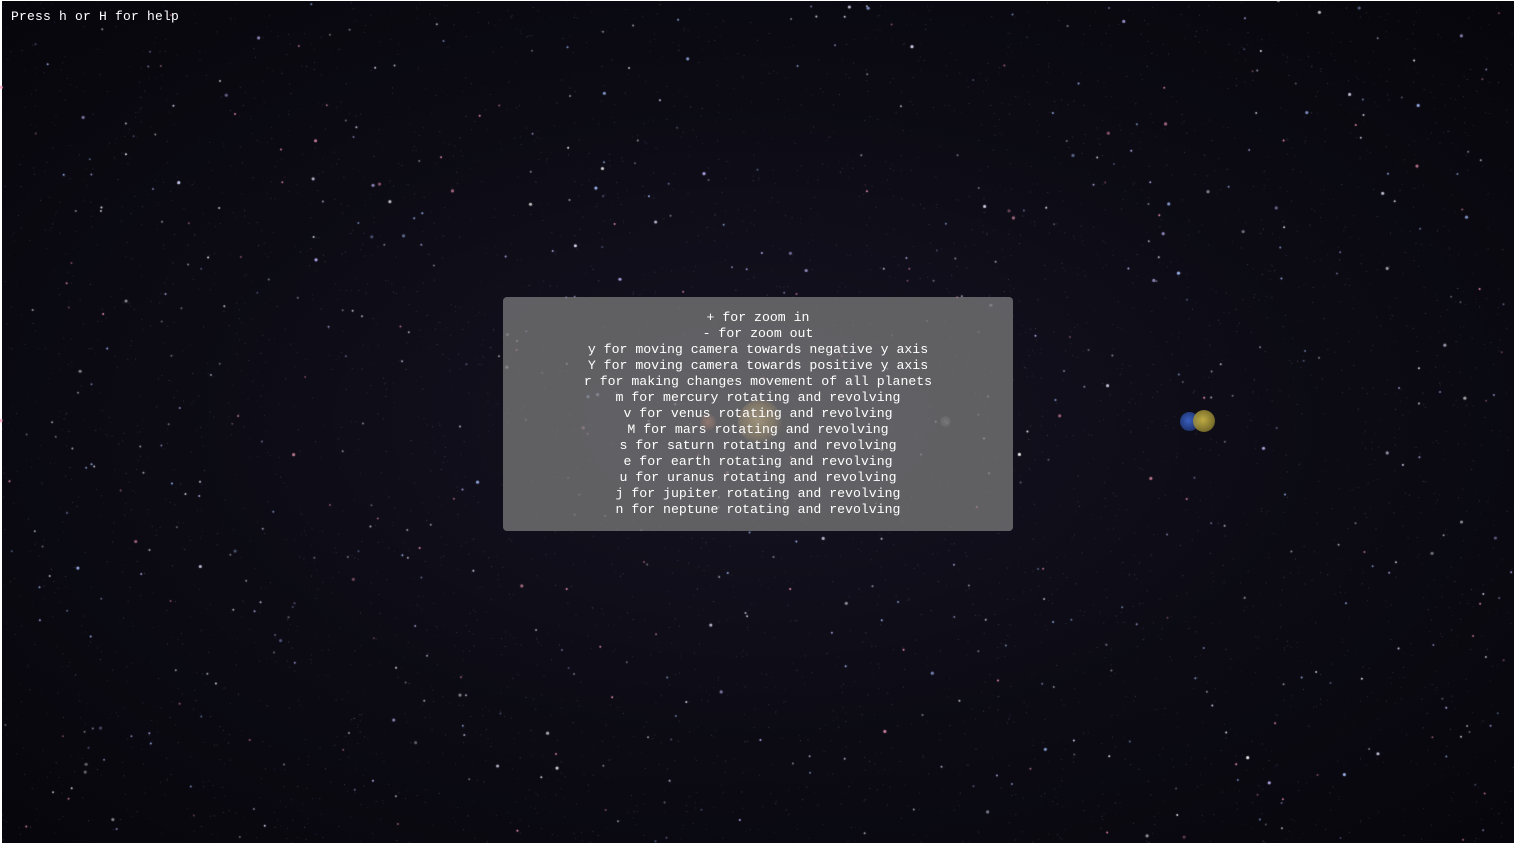 The height and width of the screenshot is (843, 1514). Describe the element at coordinates (758, 477) in the screenshot. I see `help-line-uranus: u for uranus rotating and revolving` at that location.